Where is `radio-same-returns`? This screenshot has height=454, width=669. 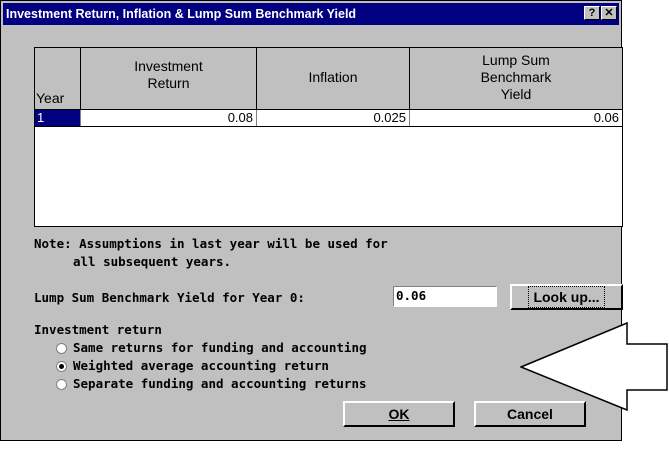
radio-same-returns is located at coordinates (61, 348).